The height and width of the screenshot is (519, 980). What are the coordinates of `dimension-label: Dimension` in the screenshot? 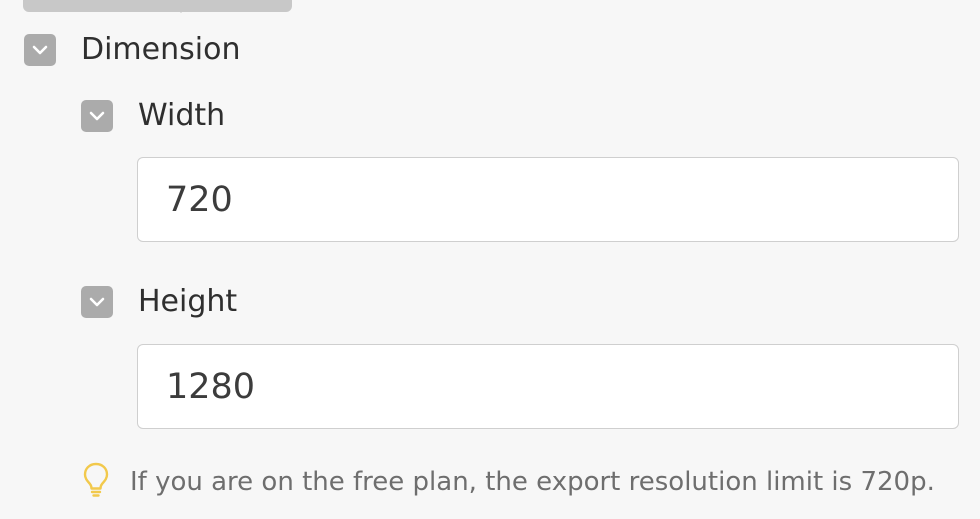 It's located at (161, 49).